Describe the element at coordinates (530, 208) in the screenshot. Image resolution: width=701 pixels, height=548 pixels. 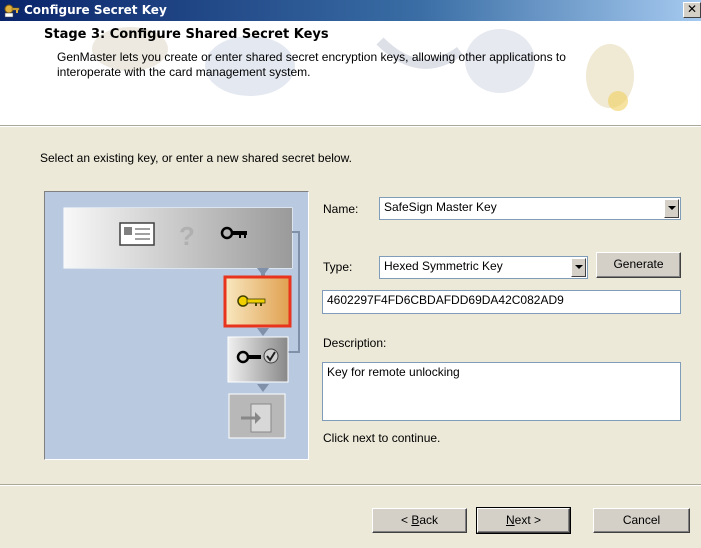
I see `name-combobox: SafeSign Master Key` at that location.